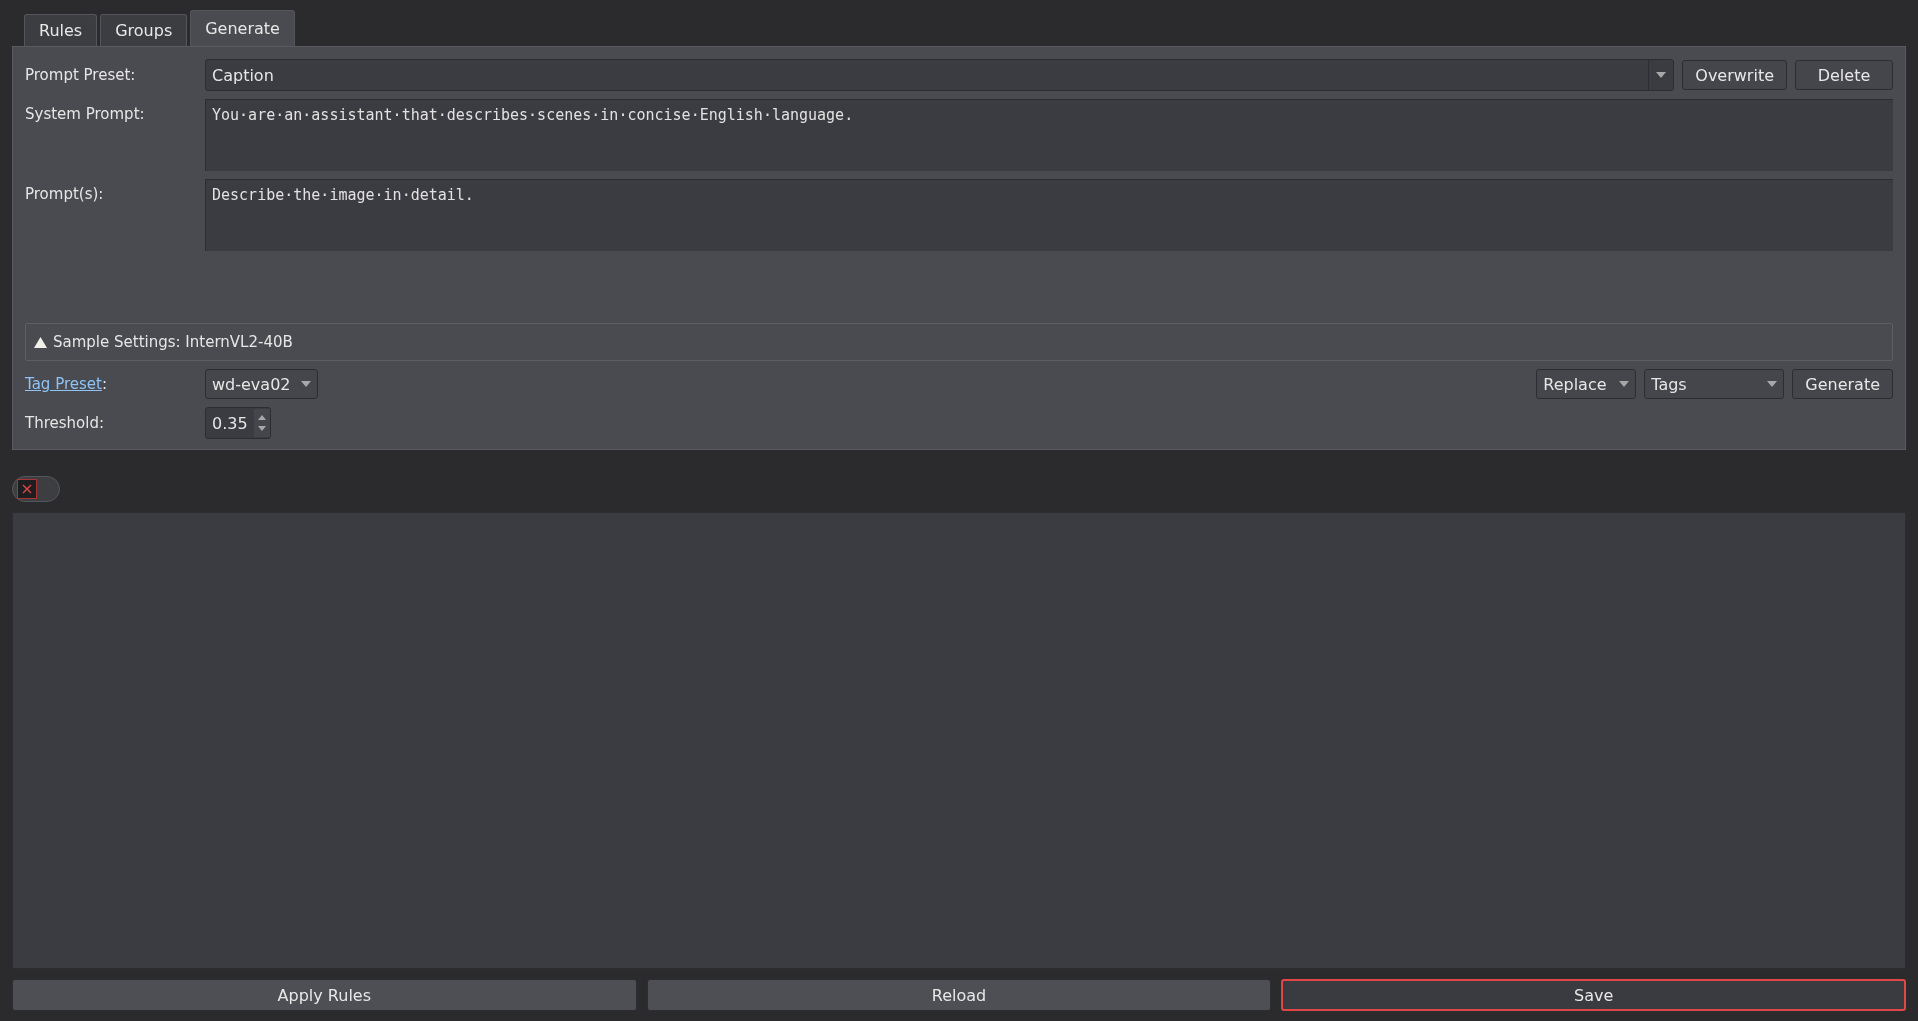 Image resolution: width=1918 pixels, height=1021 pixels. What do you see at coordinates (959, 342) in the screenshot?
I see `sample-settings-header: Sample Settings: InternVL2-40B` at bounding box center [959, 342].